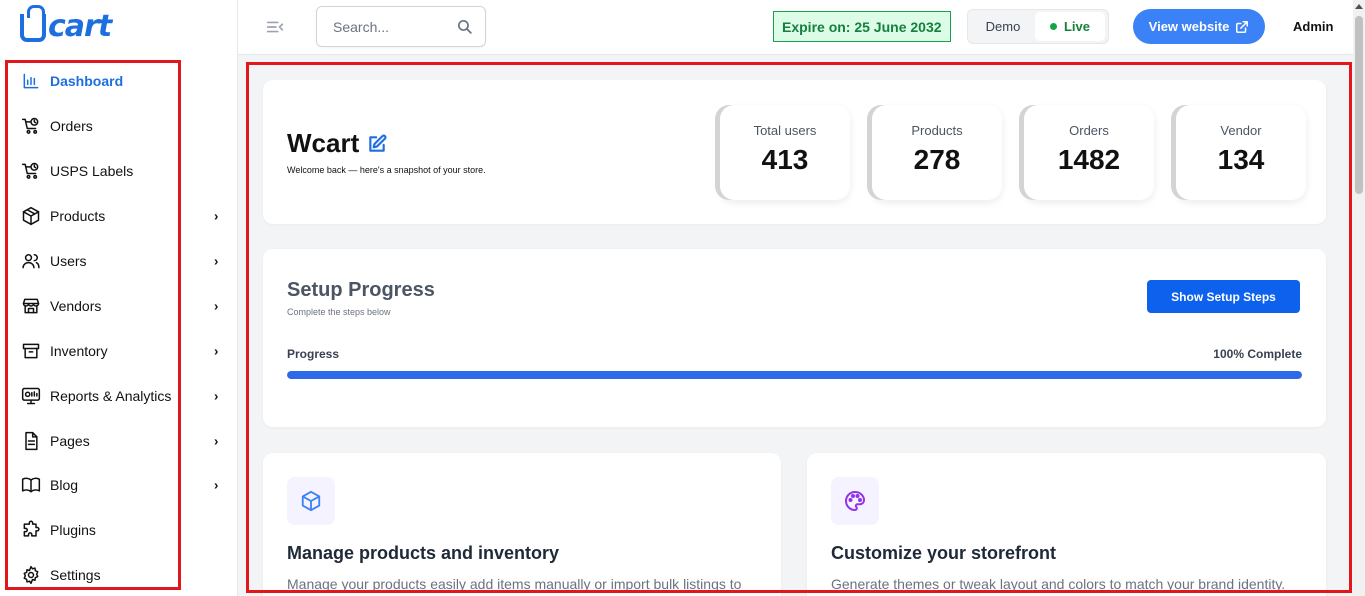 Image resolution: width=1365 pixels, height=596 pixels. Describe the element at coordinates (1223, 296) in the screenshot. I see `show-setup-steps-button: Show Setup Steps` at that location.